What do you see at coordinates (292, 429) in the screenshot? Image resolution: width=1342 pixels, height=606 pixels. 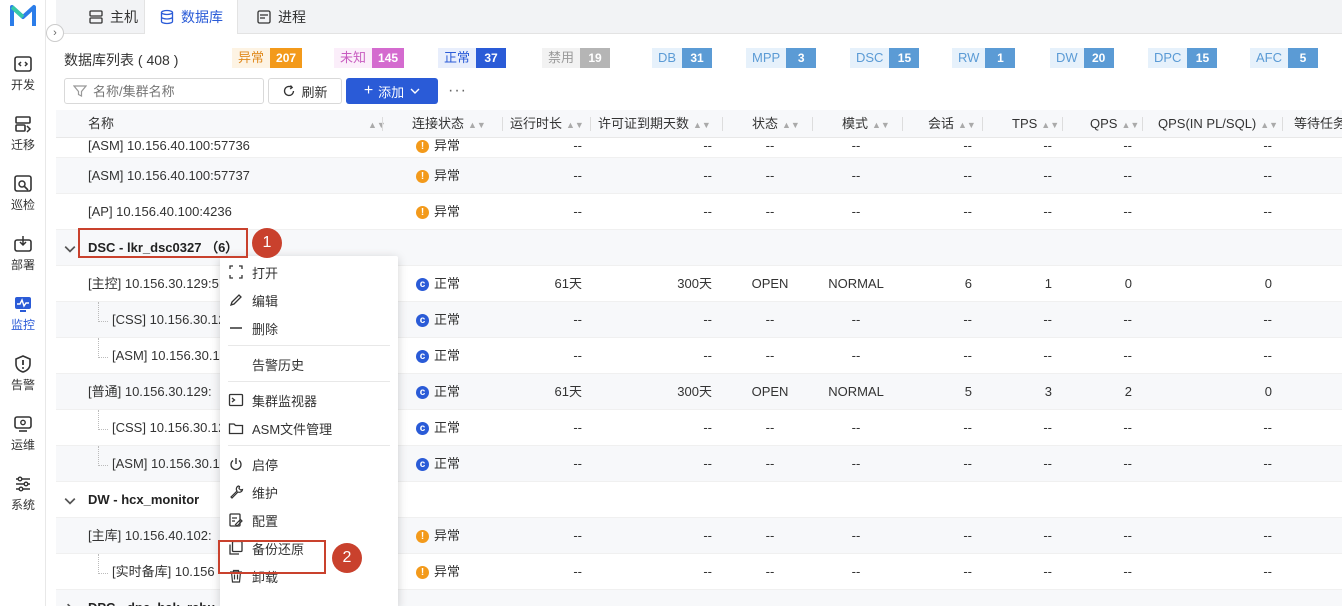 I see `menu-item-label: ASM文件管理` at bounding box center [292, 429].